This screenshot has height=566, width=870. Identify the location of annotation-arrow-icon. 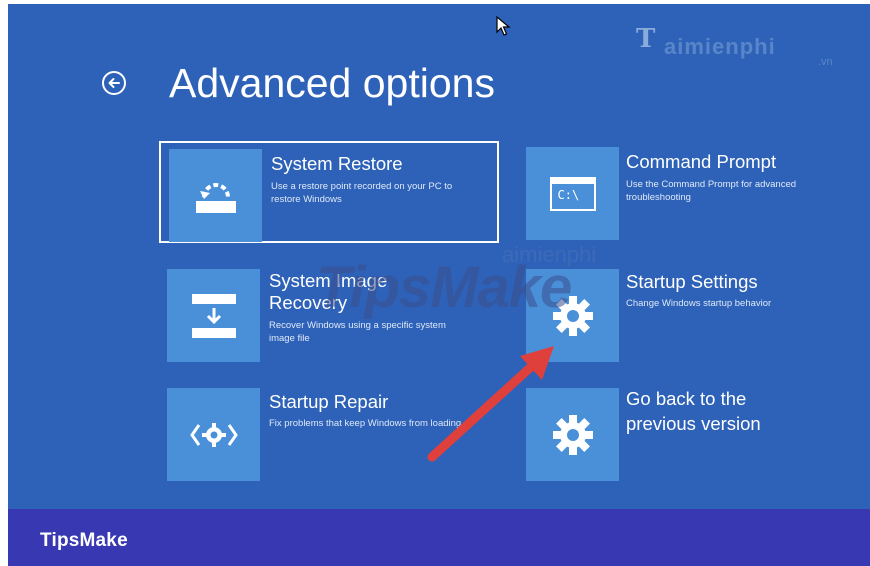
(490, 404).